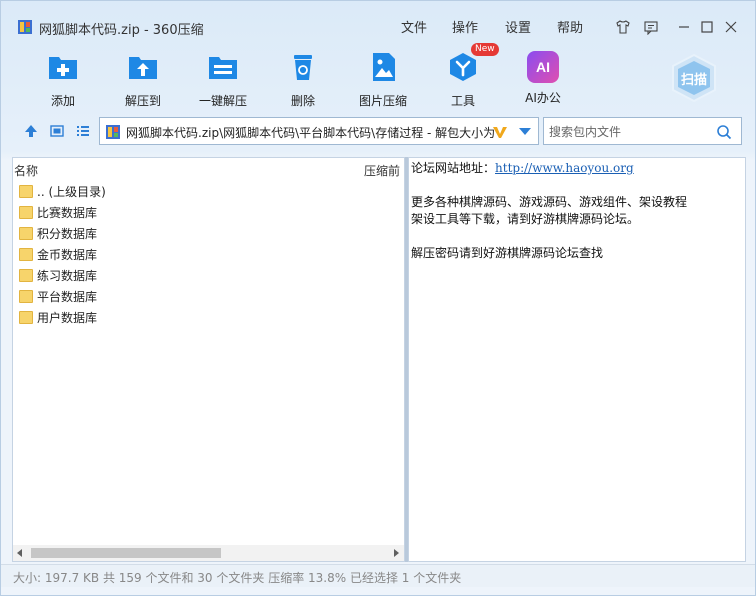 This screenshot has width=756, height=596. I want to click on extract-to-label: 解压到, so click(142, 101).